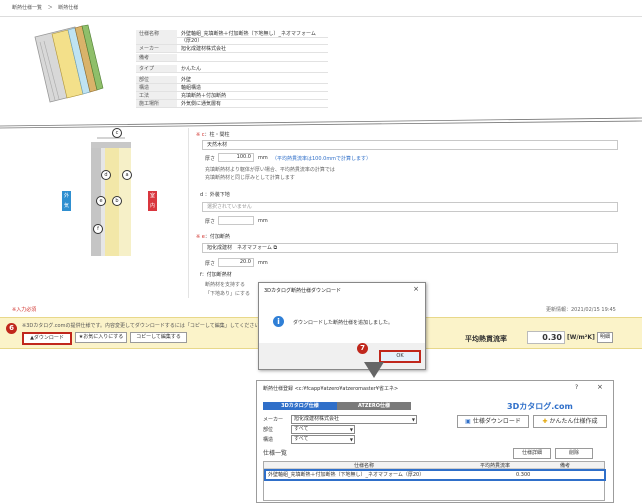 Image resolution: width=642 pixels, height=503 pixels. I want to click on struct-select: すべて ▼, so click(323, 439).